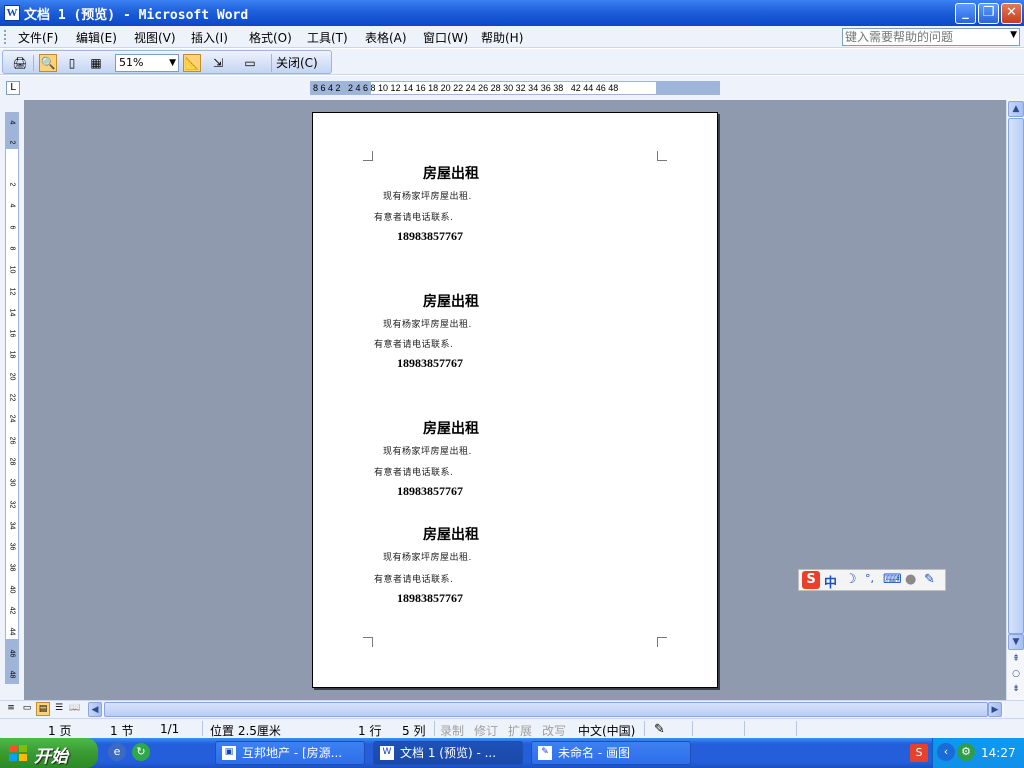 The width and height of the screenshot is (1024, 768). I want to click on ruler-tick-label: 34, so click(12, 525).